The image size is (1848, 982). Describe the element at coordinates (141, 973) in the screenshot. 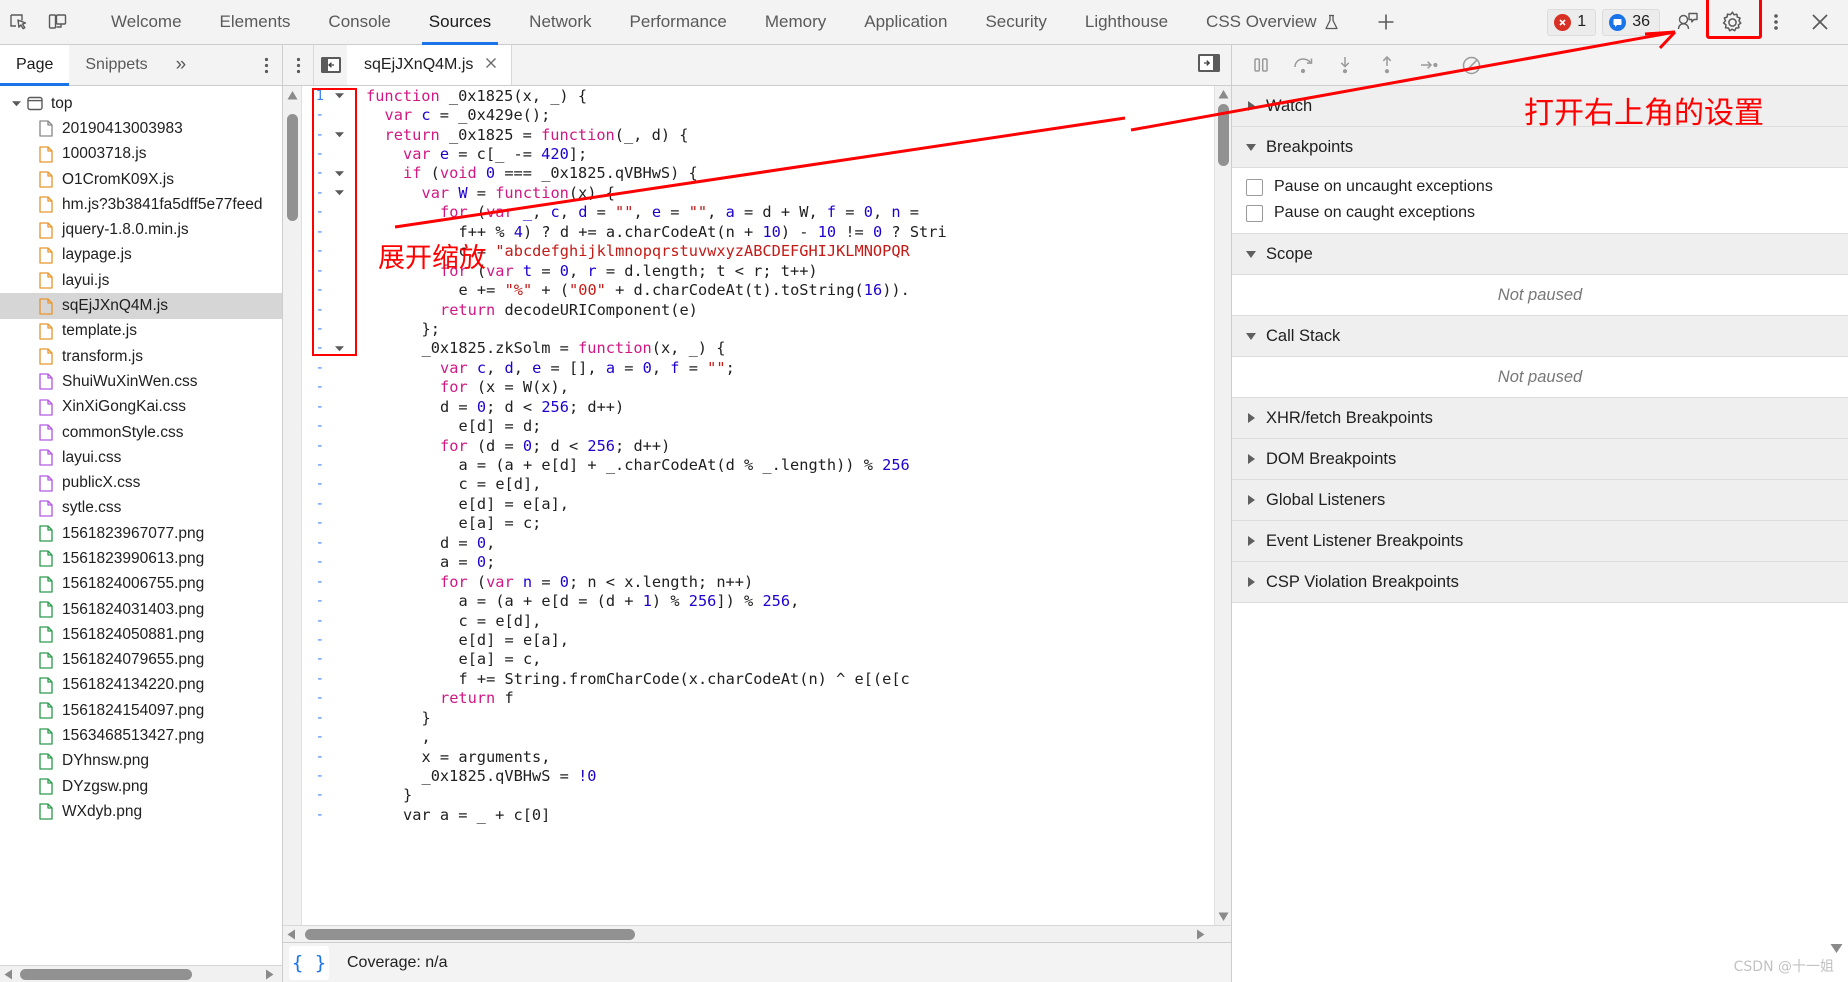

I see `navigator-horizontal-scrollbar` at that location.